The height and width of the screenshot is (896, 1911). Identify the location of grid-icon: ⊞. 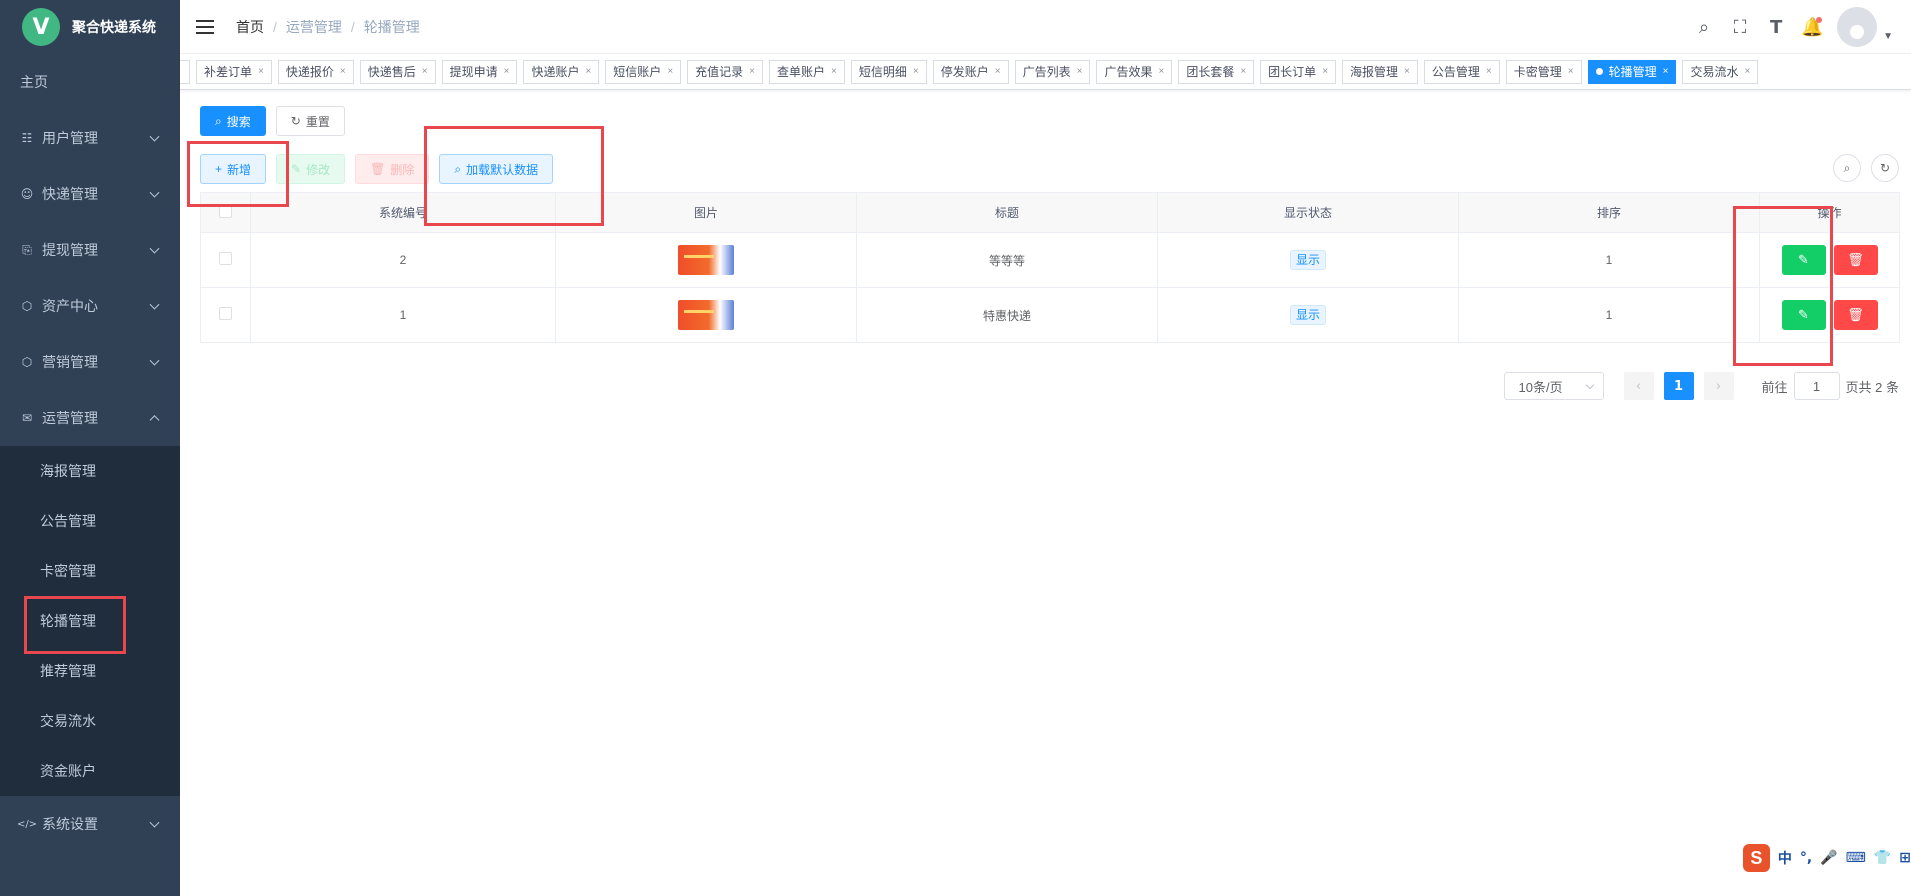
(1905, 858).